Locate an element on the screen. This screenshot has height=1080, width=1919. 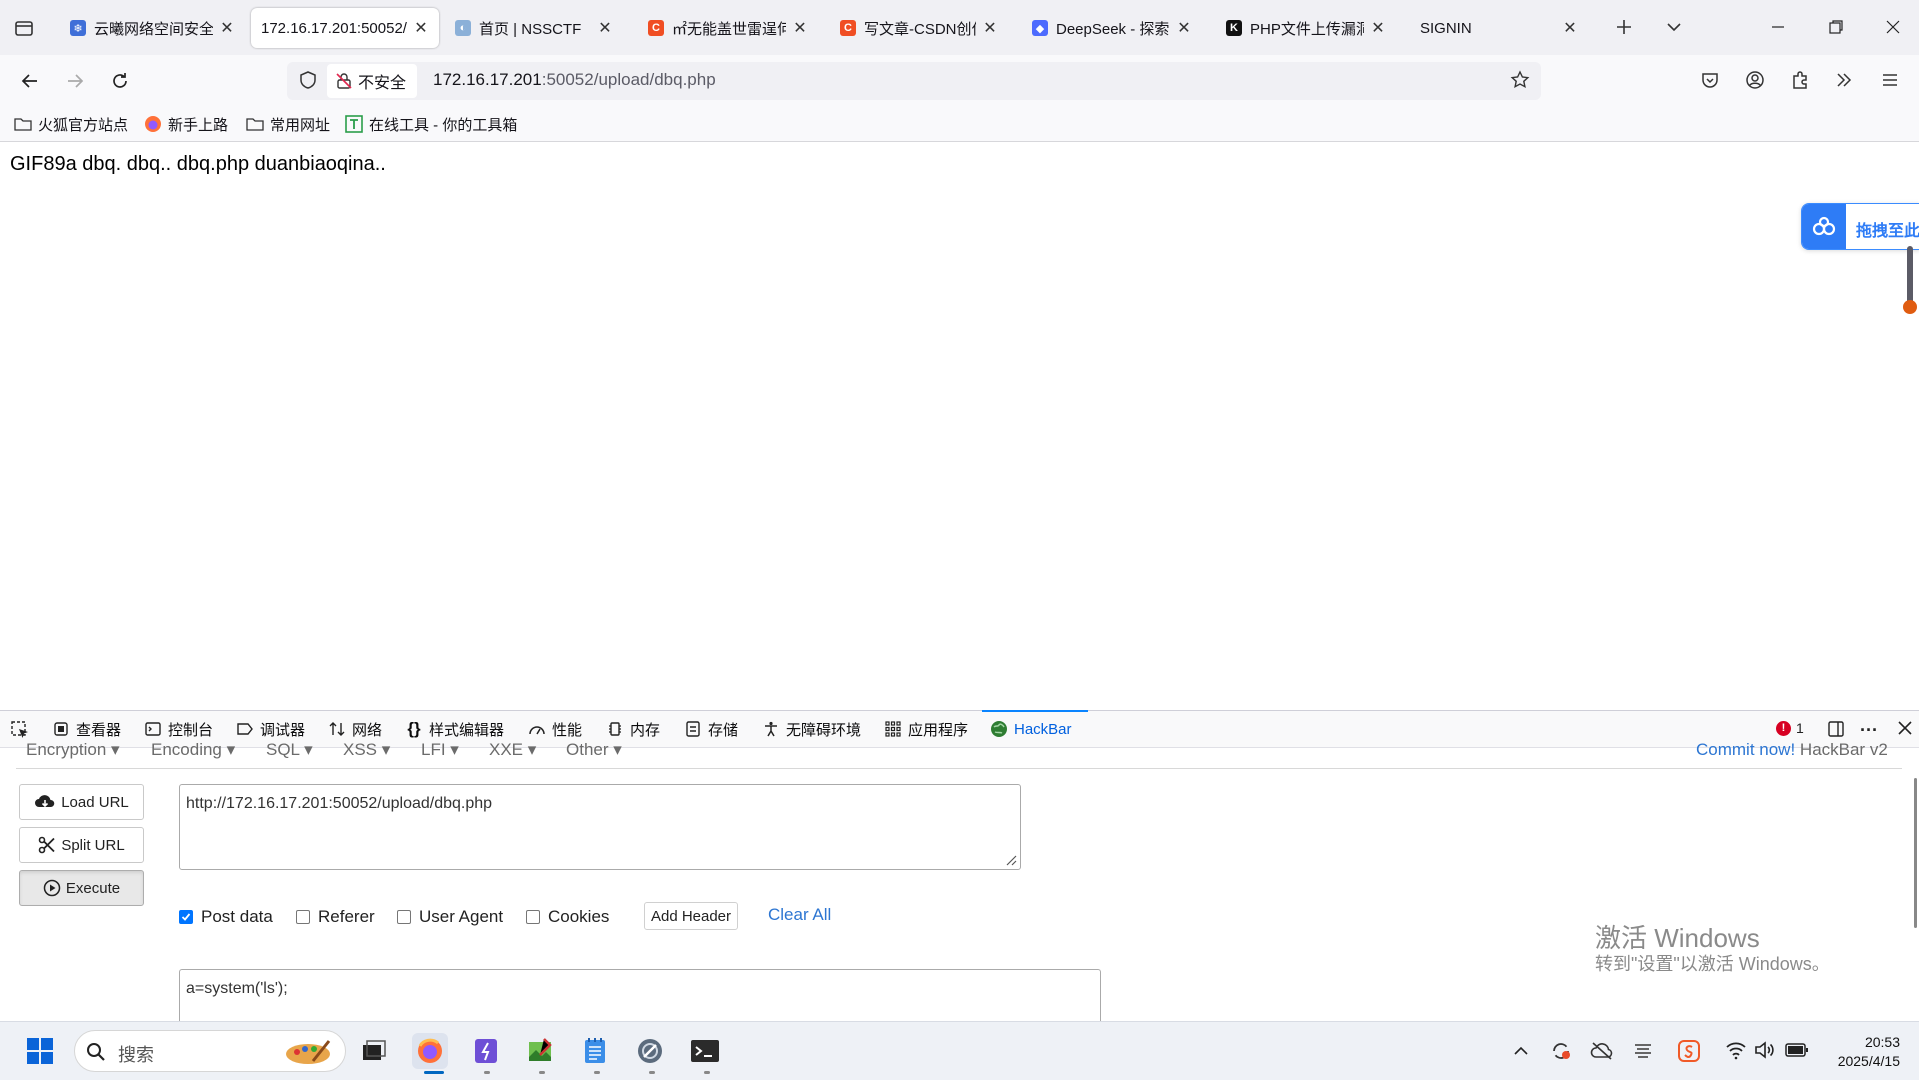
shield-icon is located at coordinates (308, 80).